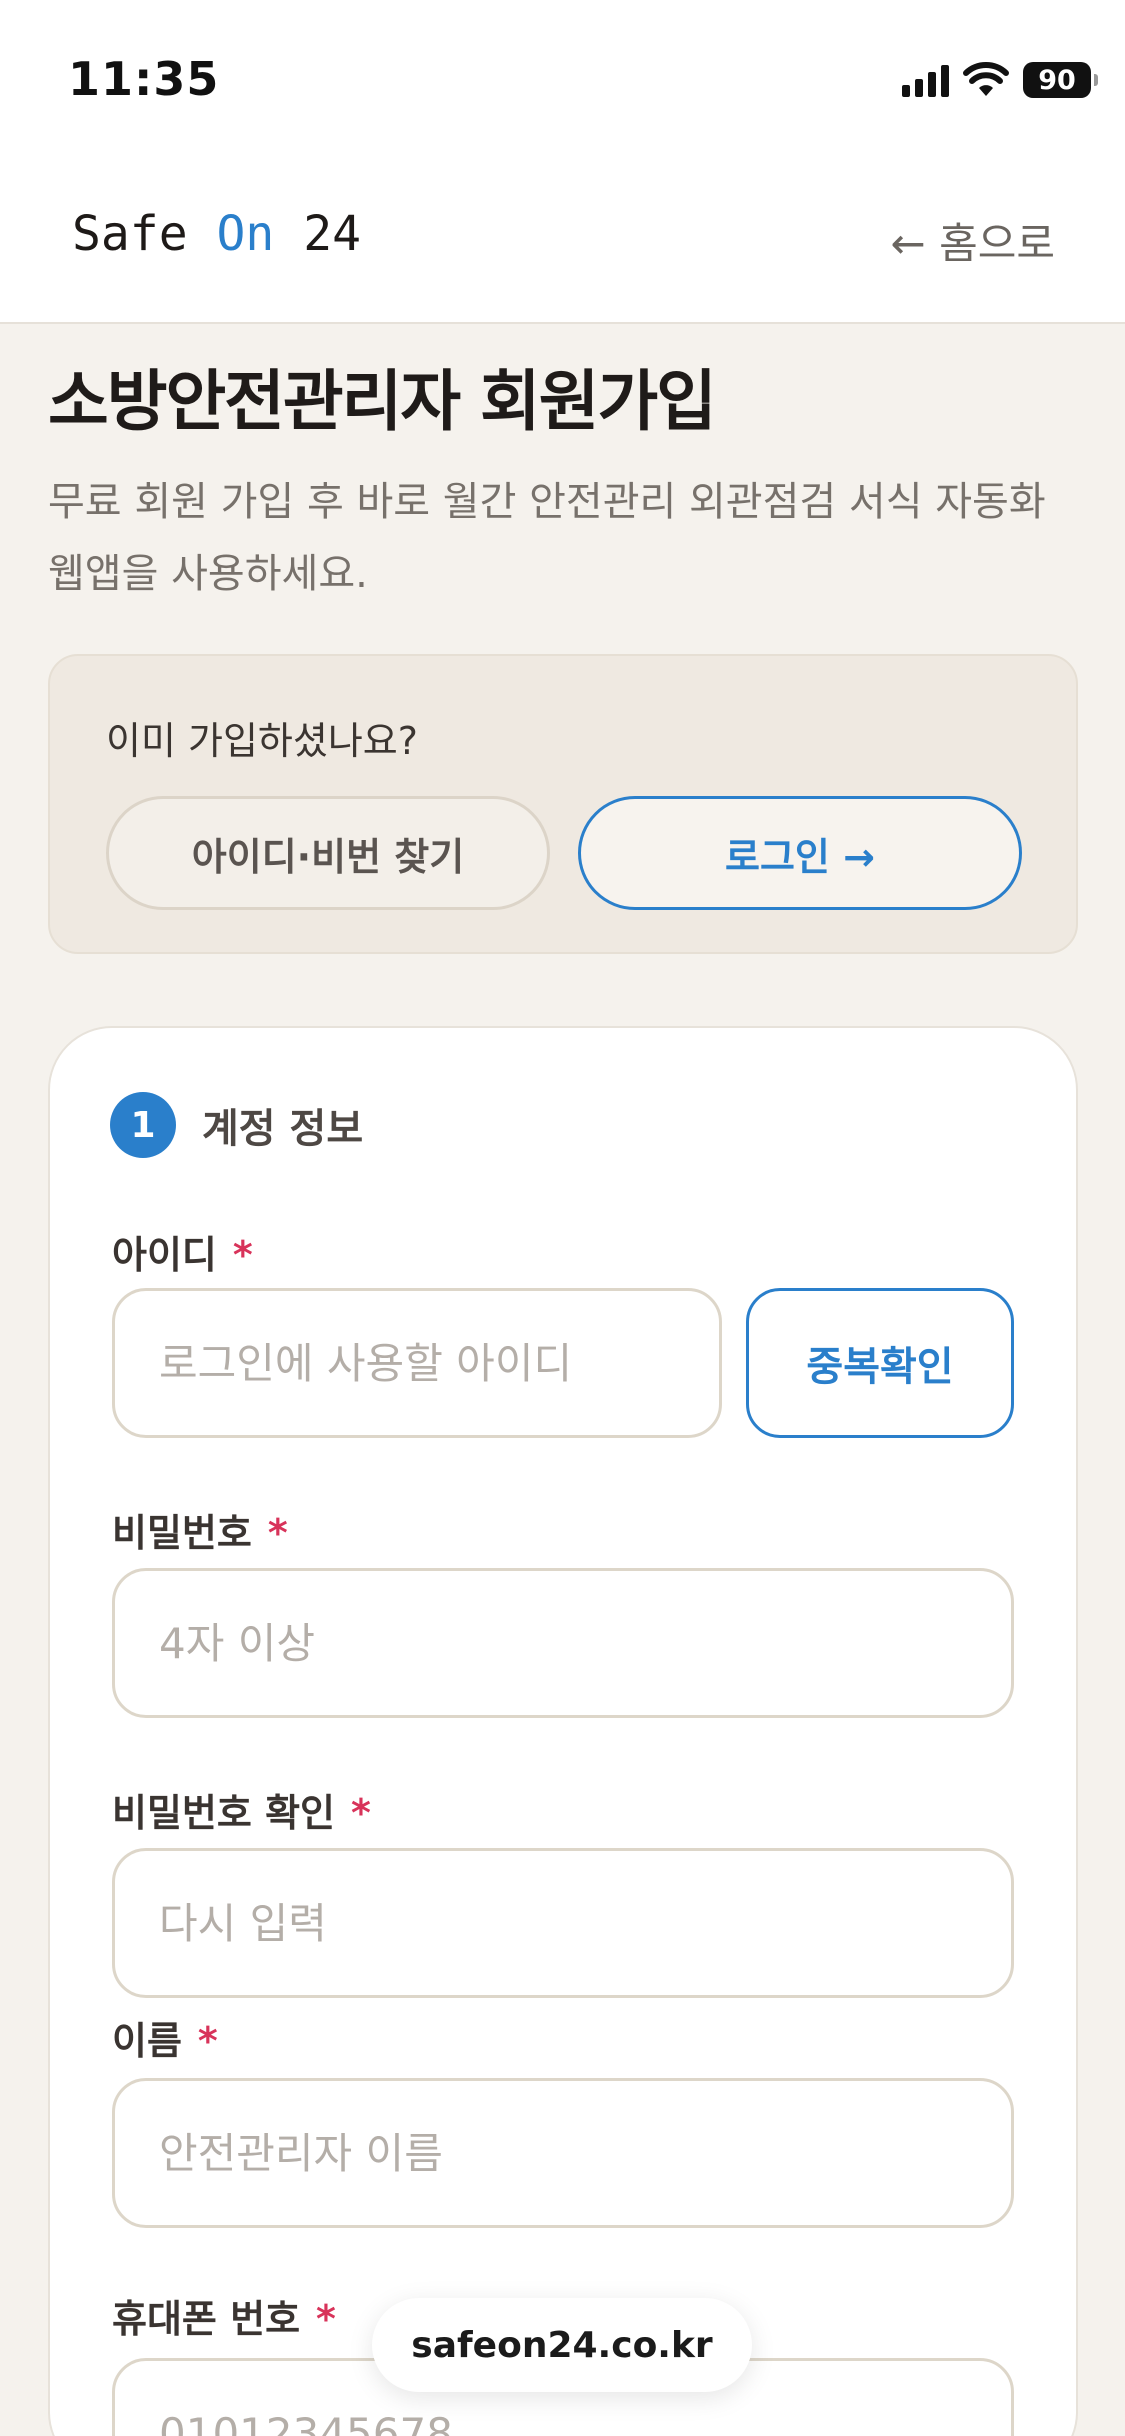 This screenshot has width=1125, height=2436. I want to click on app-header: Safe On 24 ← 홈으로, so click(562, 242).